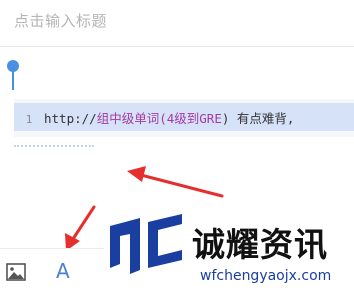  I want to click on watermark-url: wfchengyaojx.com, so click(266, 276).